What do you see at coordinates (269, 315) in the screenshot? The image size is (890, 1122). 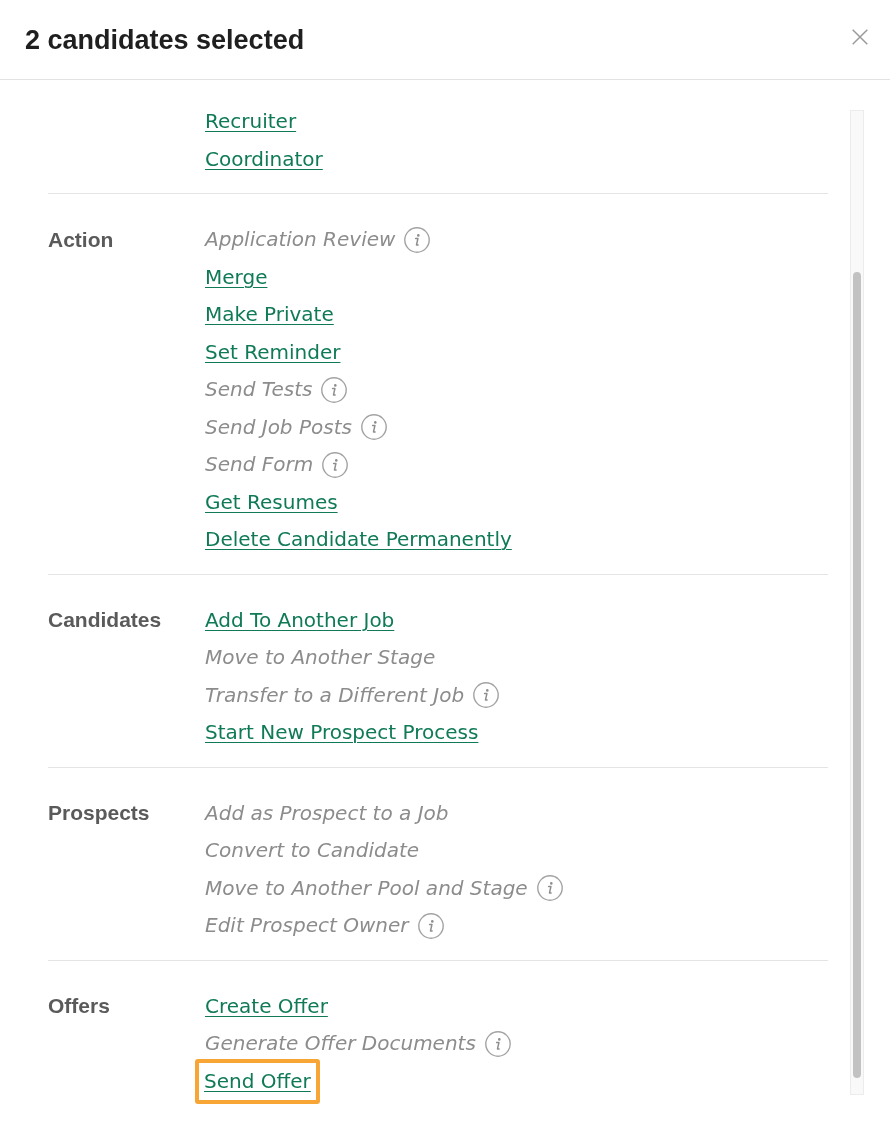 I see `action-link: Make Private` at bounding box center [269, 315].